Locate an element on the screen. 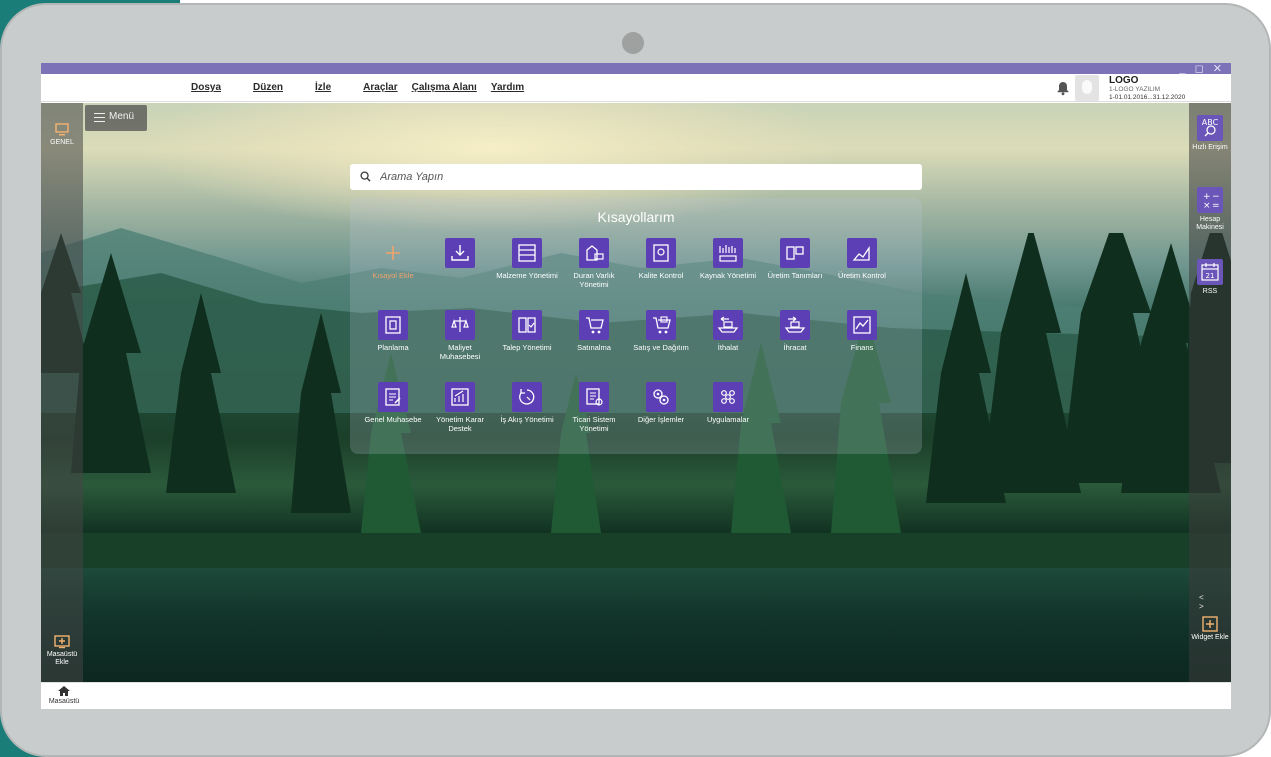  add-shortcut-icon is located at coordinates (393, 253).